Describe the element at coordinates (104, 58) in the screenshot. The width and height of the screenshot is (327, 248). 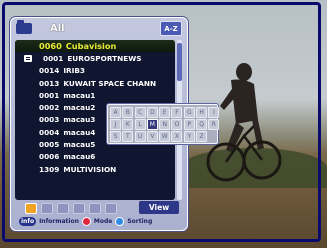
I see `channel-name: EUROSPORTNEWS` at that location.